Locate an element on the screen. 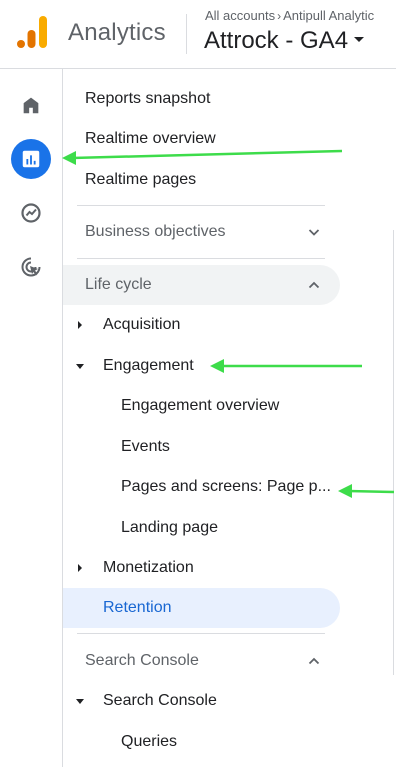 This screenshot has width=396, height=767. property-name: Attrock - GA4 is located at coordinates (276, 40).